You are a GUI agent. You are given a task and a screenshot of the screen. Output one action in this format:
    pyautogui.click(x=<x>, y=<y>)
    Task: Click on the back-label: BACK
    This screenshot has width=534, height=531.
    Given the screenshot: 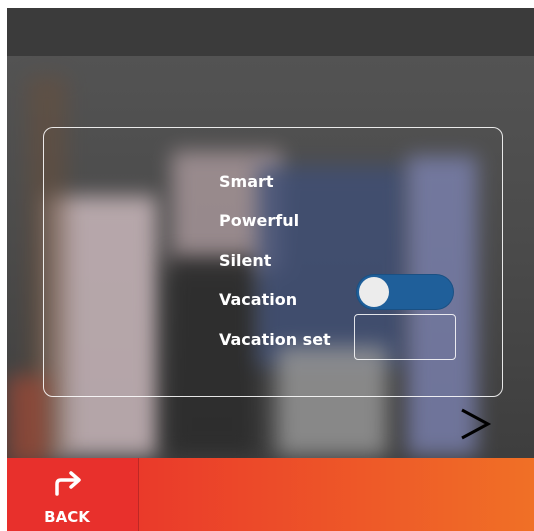 What is the action you would take?
    pyautogui.click(x=67, y=517)
    